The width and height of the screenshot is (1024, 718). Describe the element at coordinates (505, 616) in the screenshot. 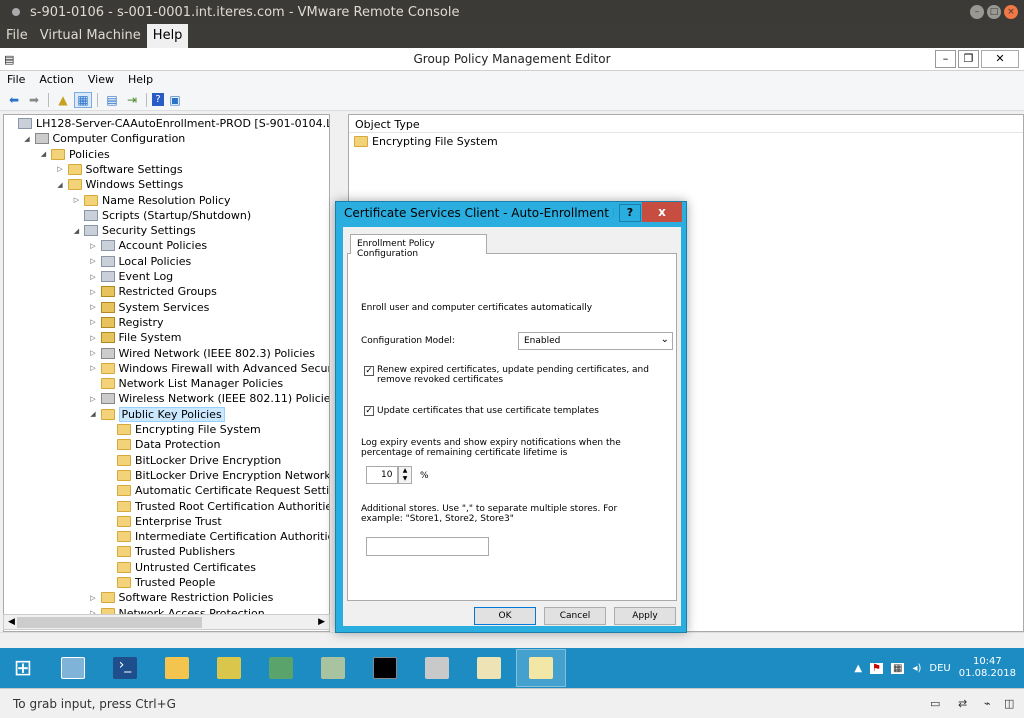

I see `ok-button: OK` at that location.